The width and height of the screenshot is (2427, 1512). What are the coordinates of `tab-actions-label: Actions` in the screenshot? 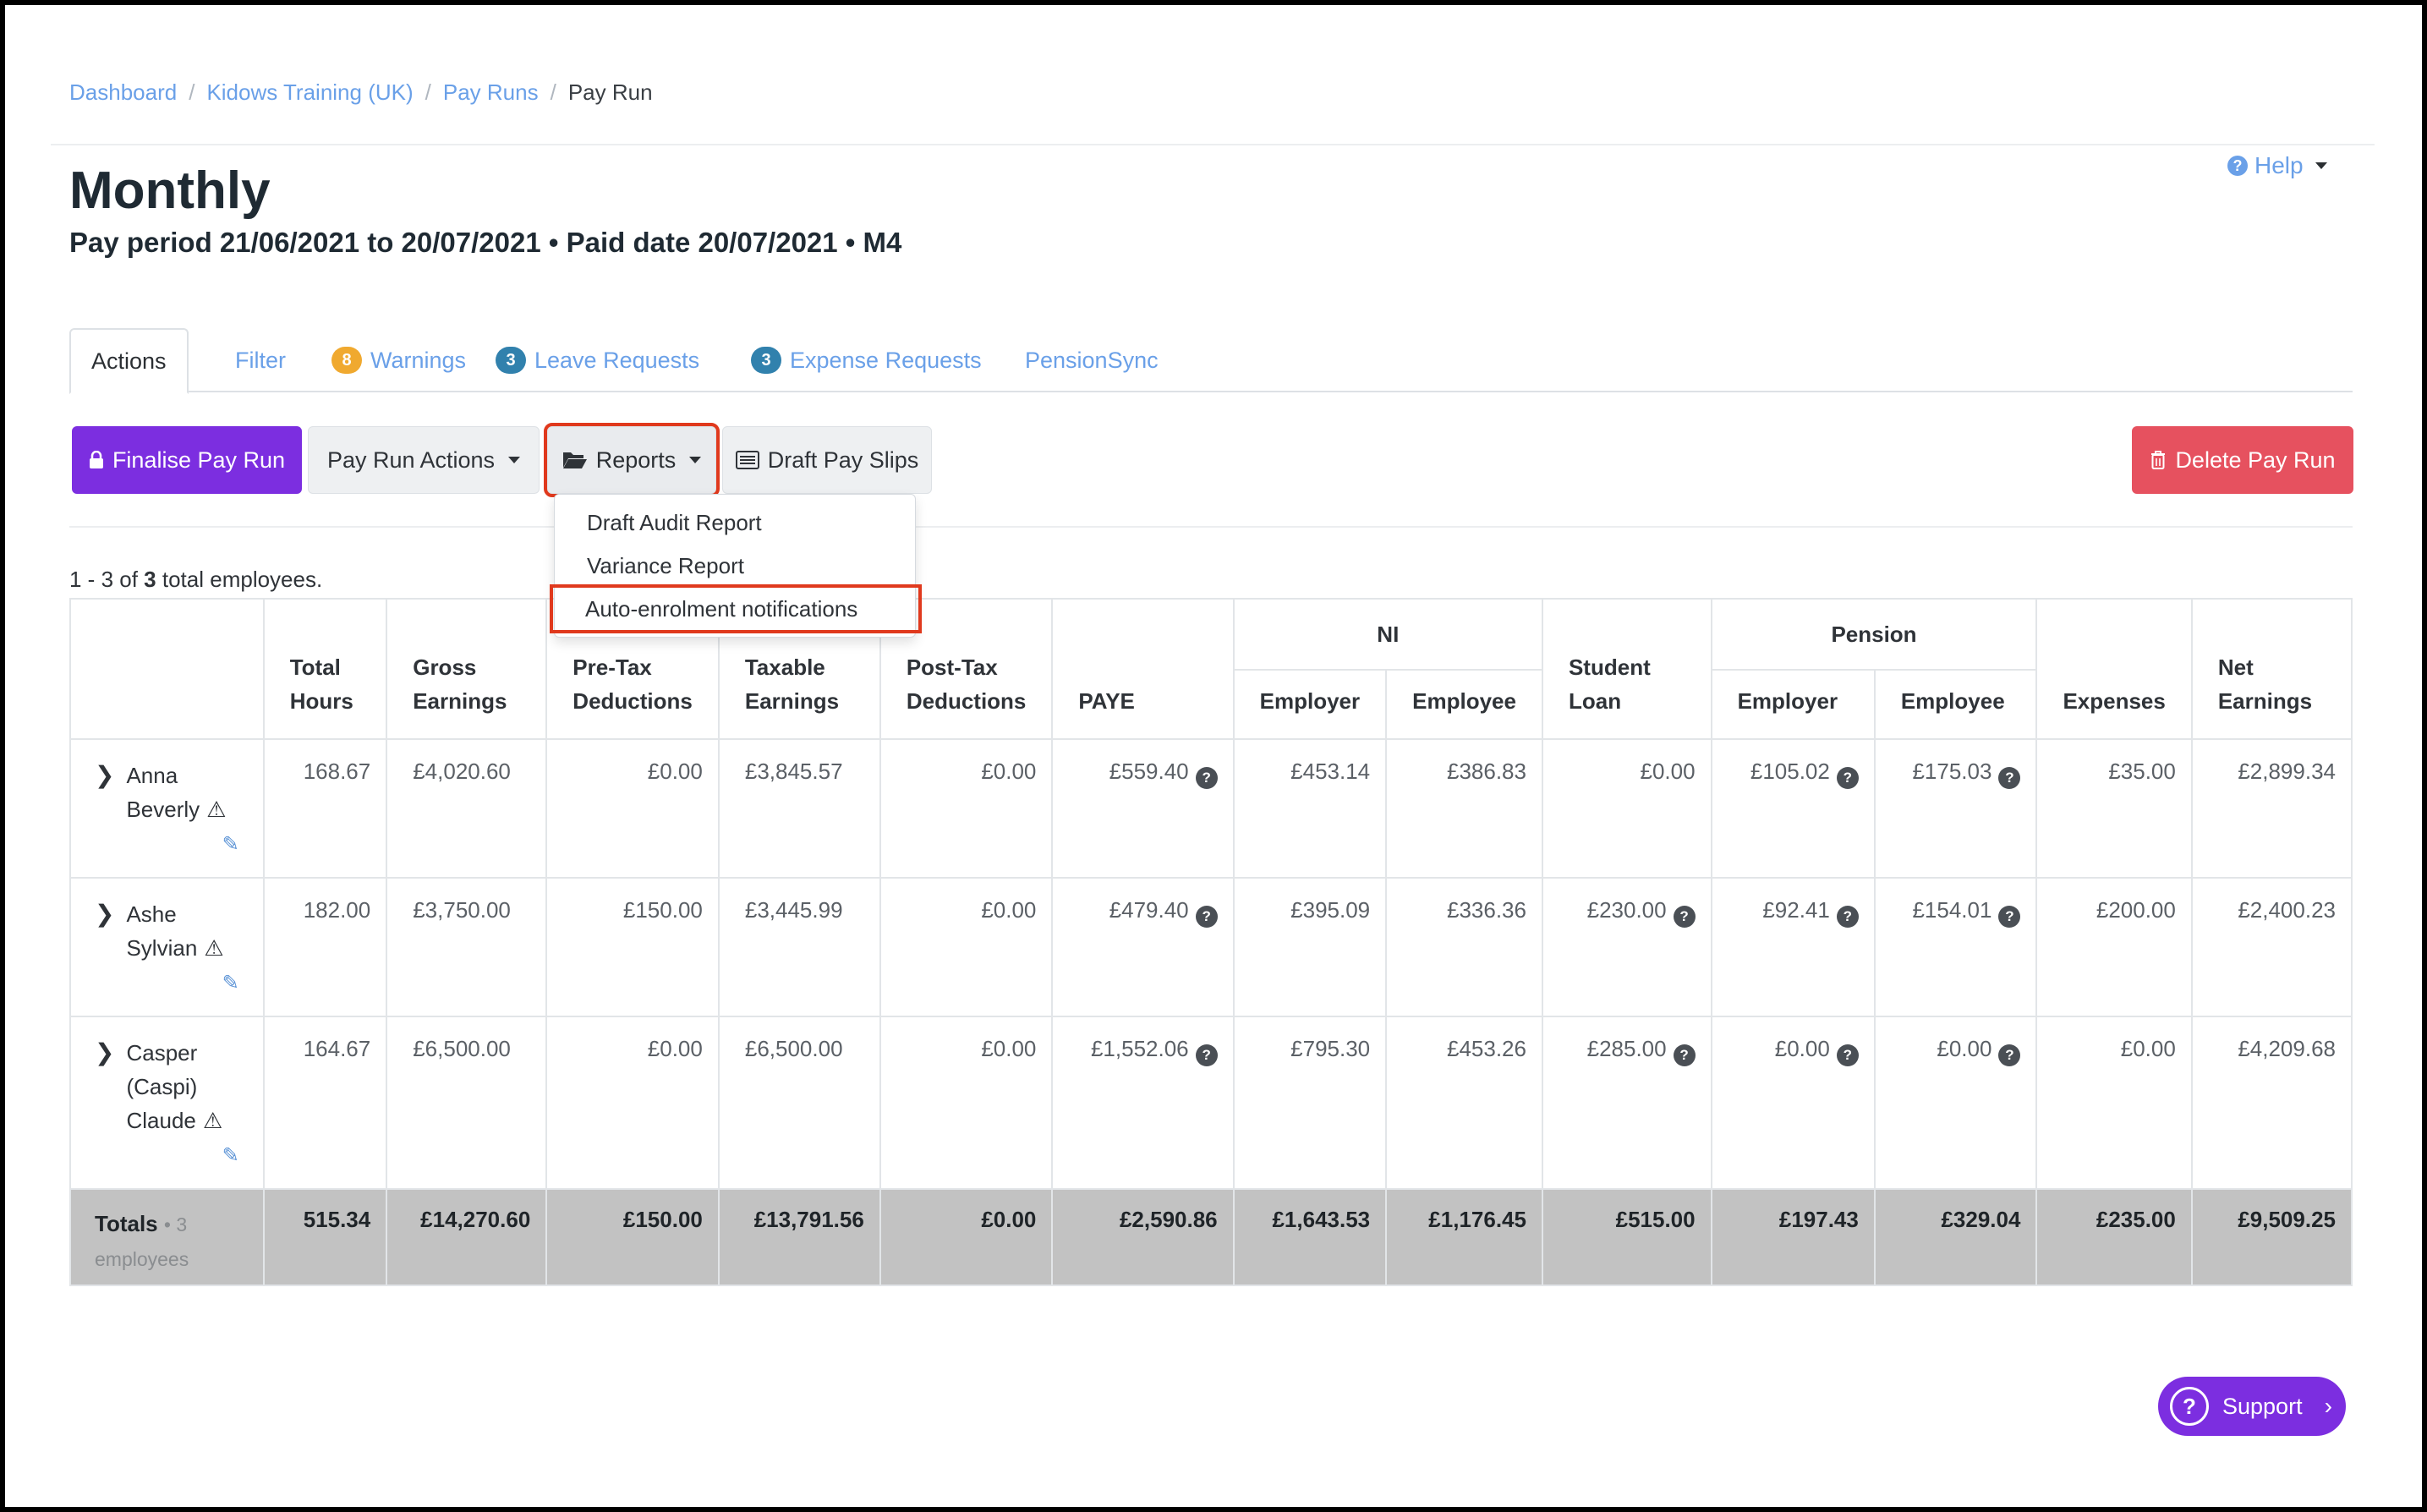 It's located at (129, 361).